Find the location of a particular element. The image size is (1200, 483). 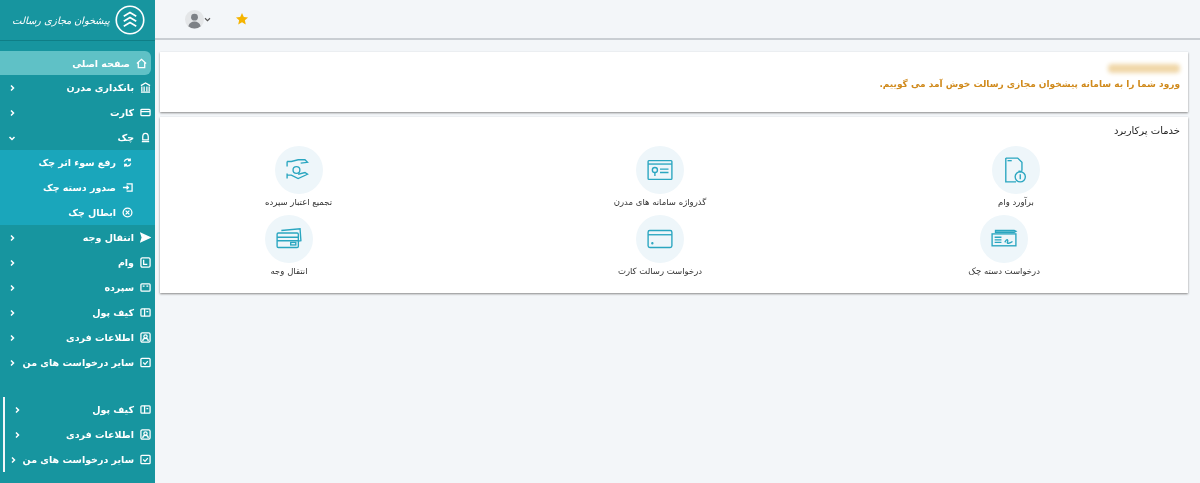

card-icon is located at coordinates (145, 112).